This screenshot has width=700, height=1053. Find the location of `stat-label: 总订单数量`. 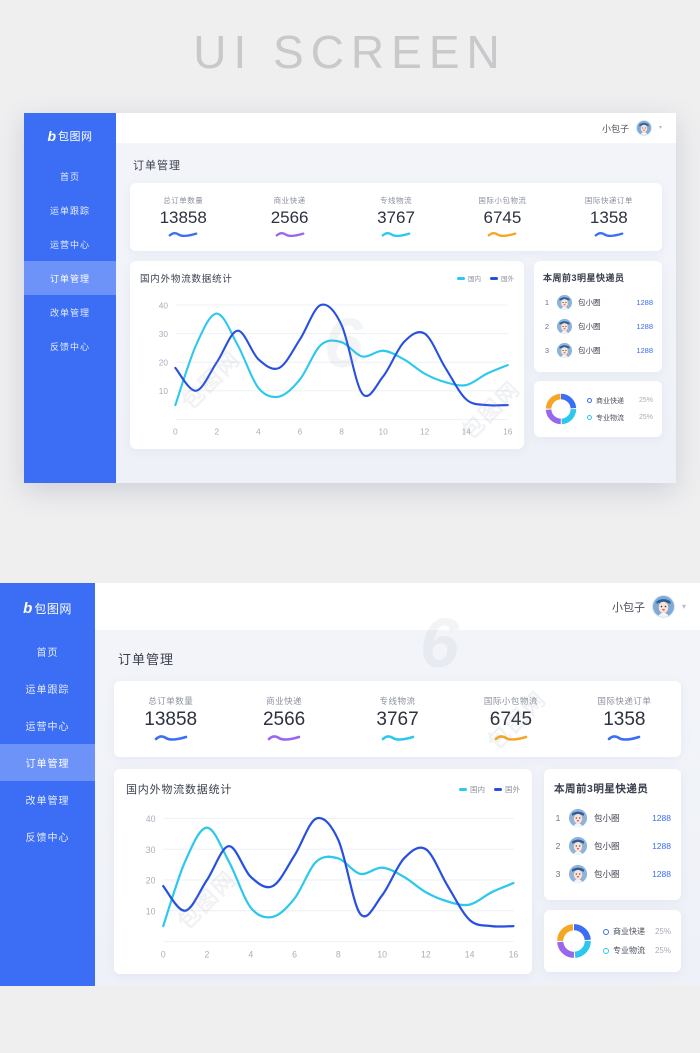

stat-label: 总订单数量 is located at coordinates (183, 200).